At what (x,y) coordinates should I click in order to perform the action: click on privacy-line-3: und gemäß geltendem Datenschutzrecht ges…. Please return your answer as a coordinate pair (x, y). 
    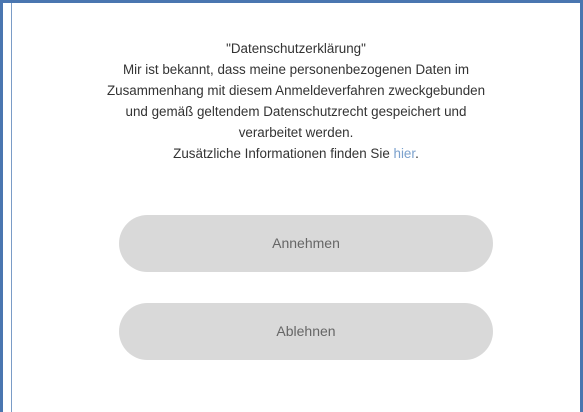
    Looking at the image, I should click on (296, 111).